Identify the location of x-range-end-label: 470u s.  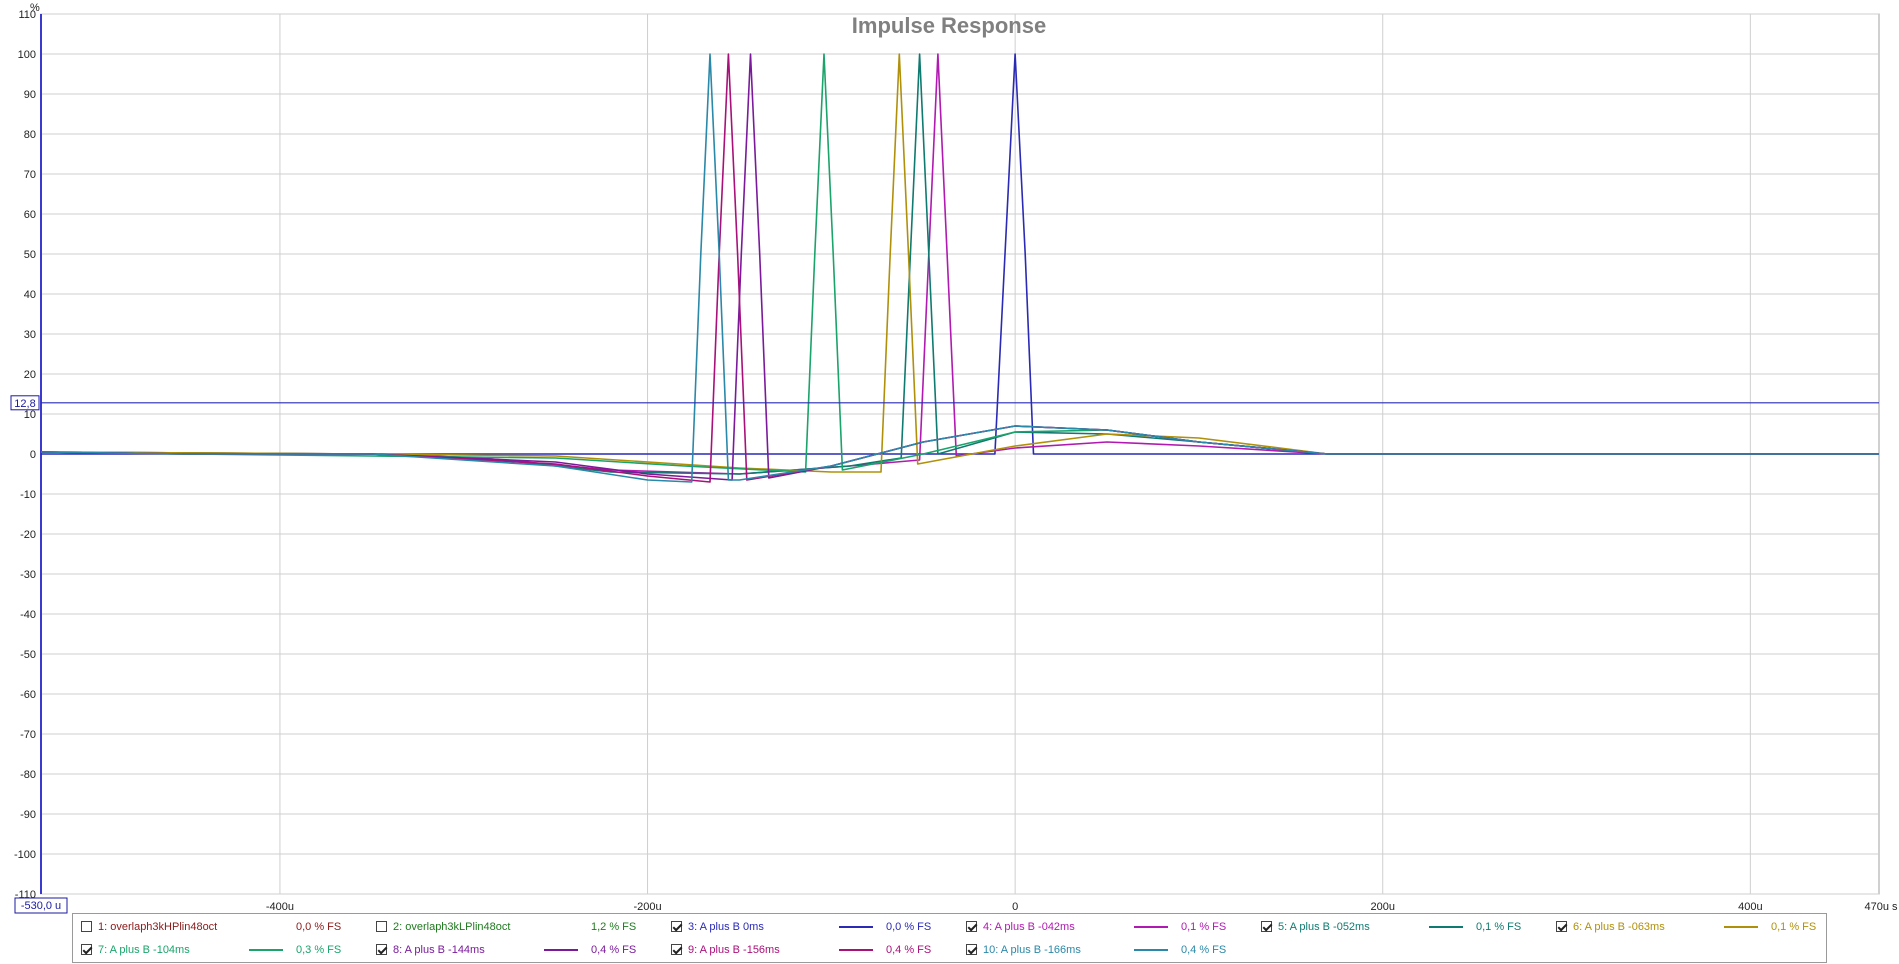
(1881, 907).